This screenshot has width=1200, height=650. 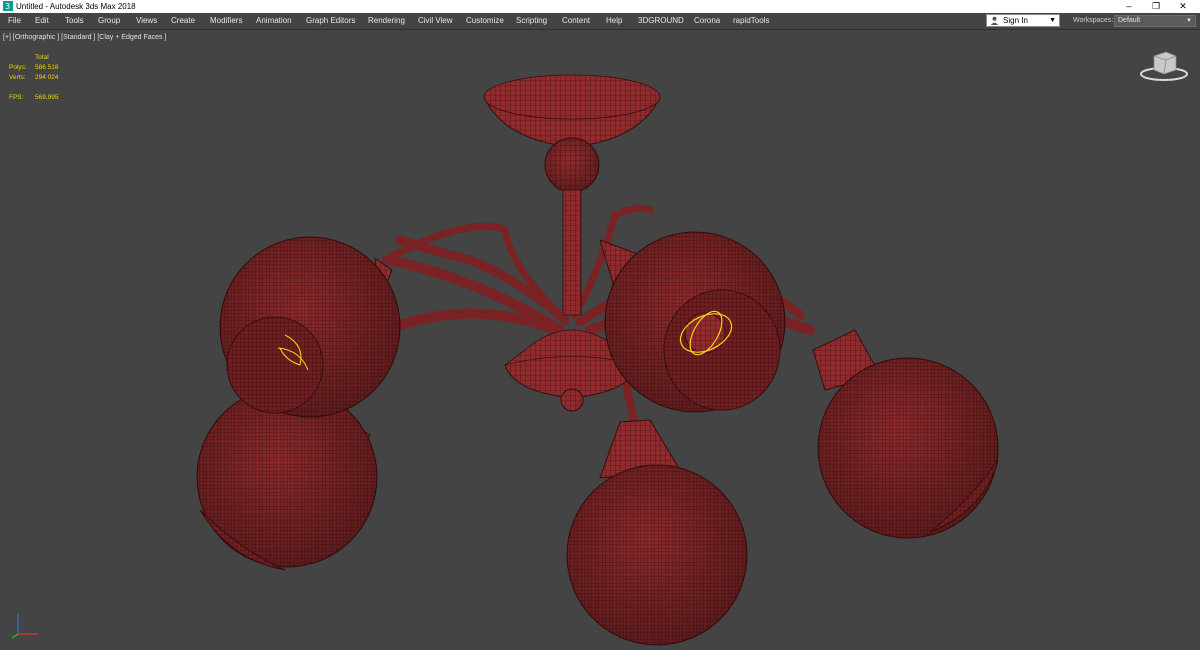 I want to click on window-title: Untitled - Autodesk 3ds Max 2018, so click(x=76, y=6).